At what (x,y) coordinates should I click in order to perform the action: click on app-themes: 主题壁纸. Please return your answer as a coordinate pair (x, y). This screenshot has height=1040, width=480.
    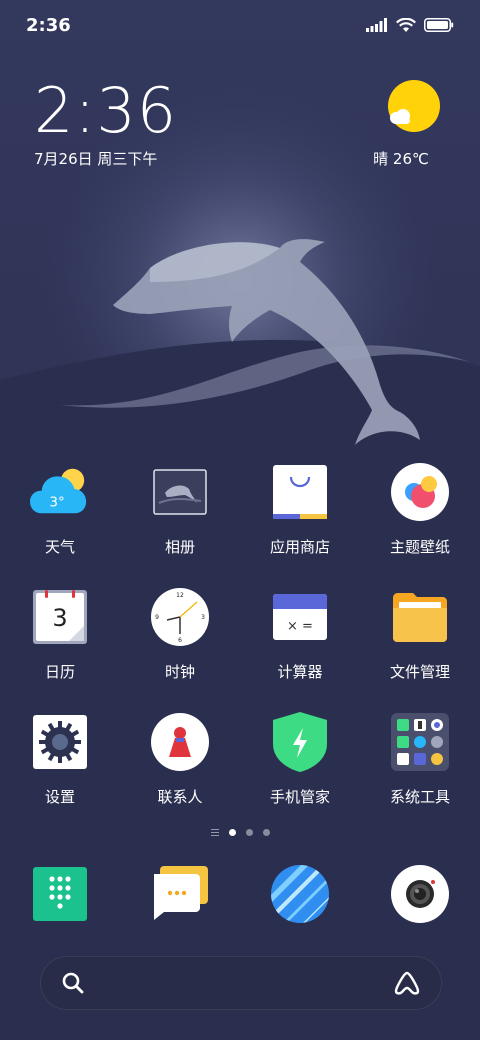
    Looking at the image, I should click on (420, 513).